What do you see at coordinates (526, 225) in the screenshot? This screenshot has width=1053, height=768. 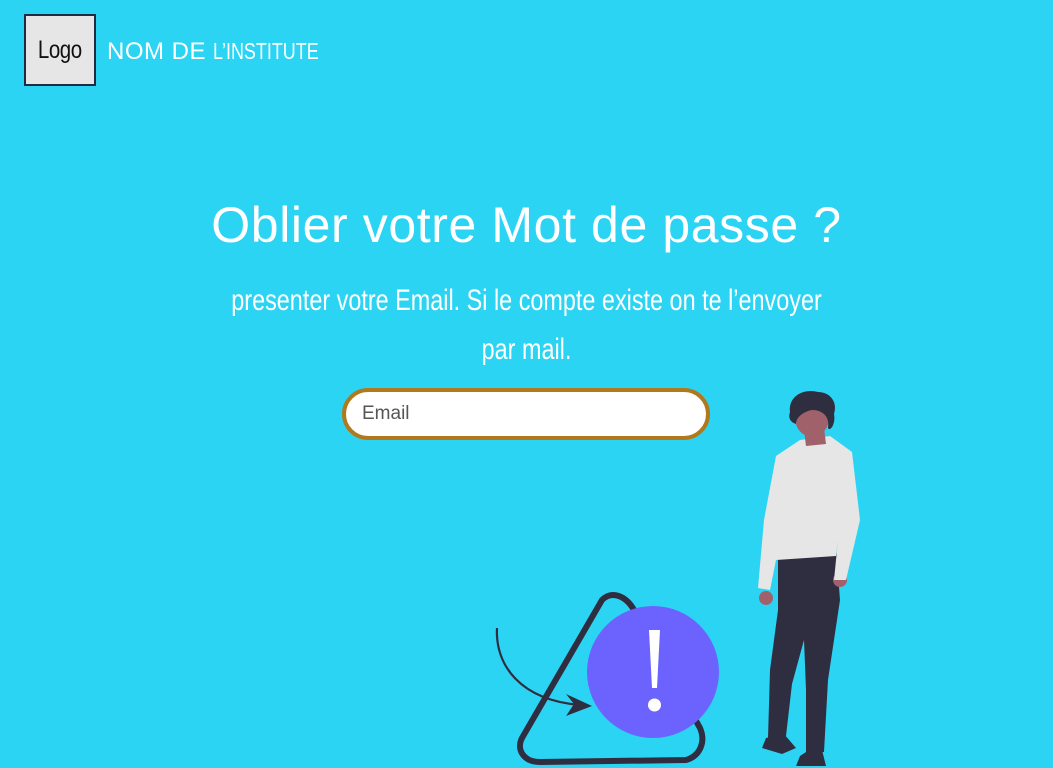 I see `page-title: Oblier votre Mot de passe ?` at bounding box center [526, 225].